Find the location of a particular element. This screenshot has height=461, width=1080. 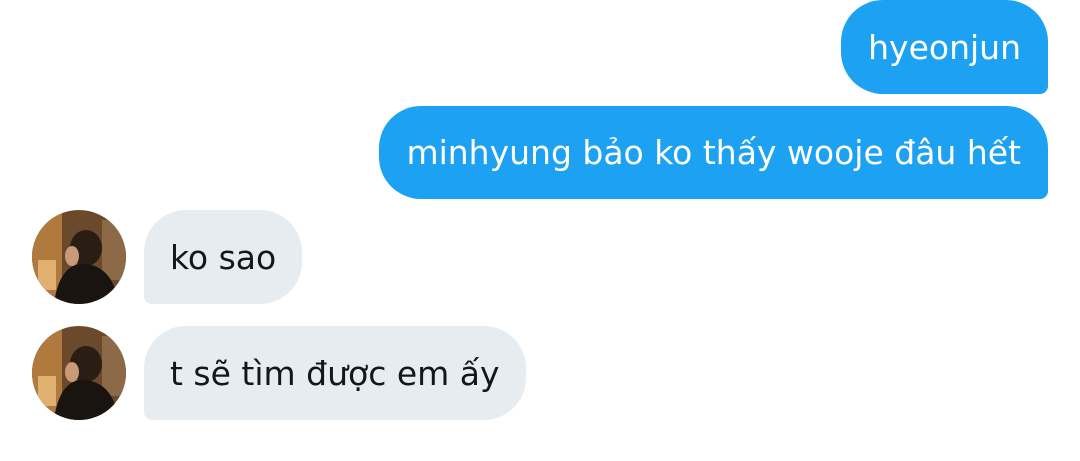

message-text: ko sao is located at coordinates (223, 257).